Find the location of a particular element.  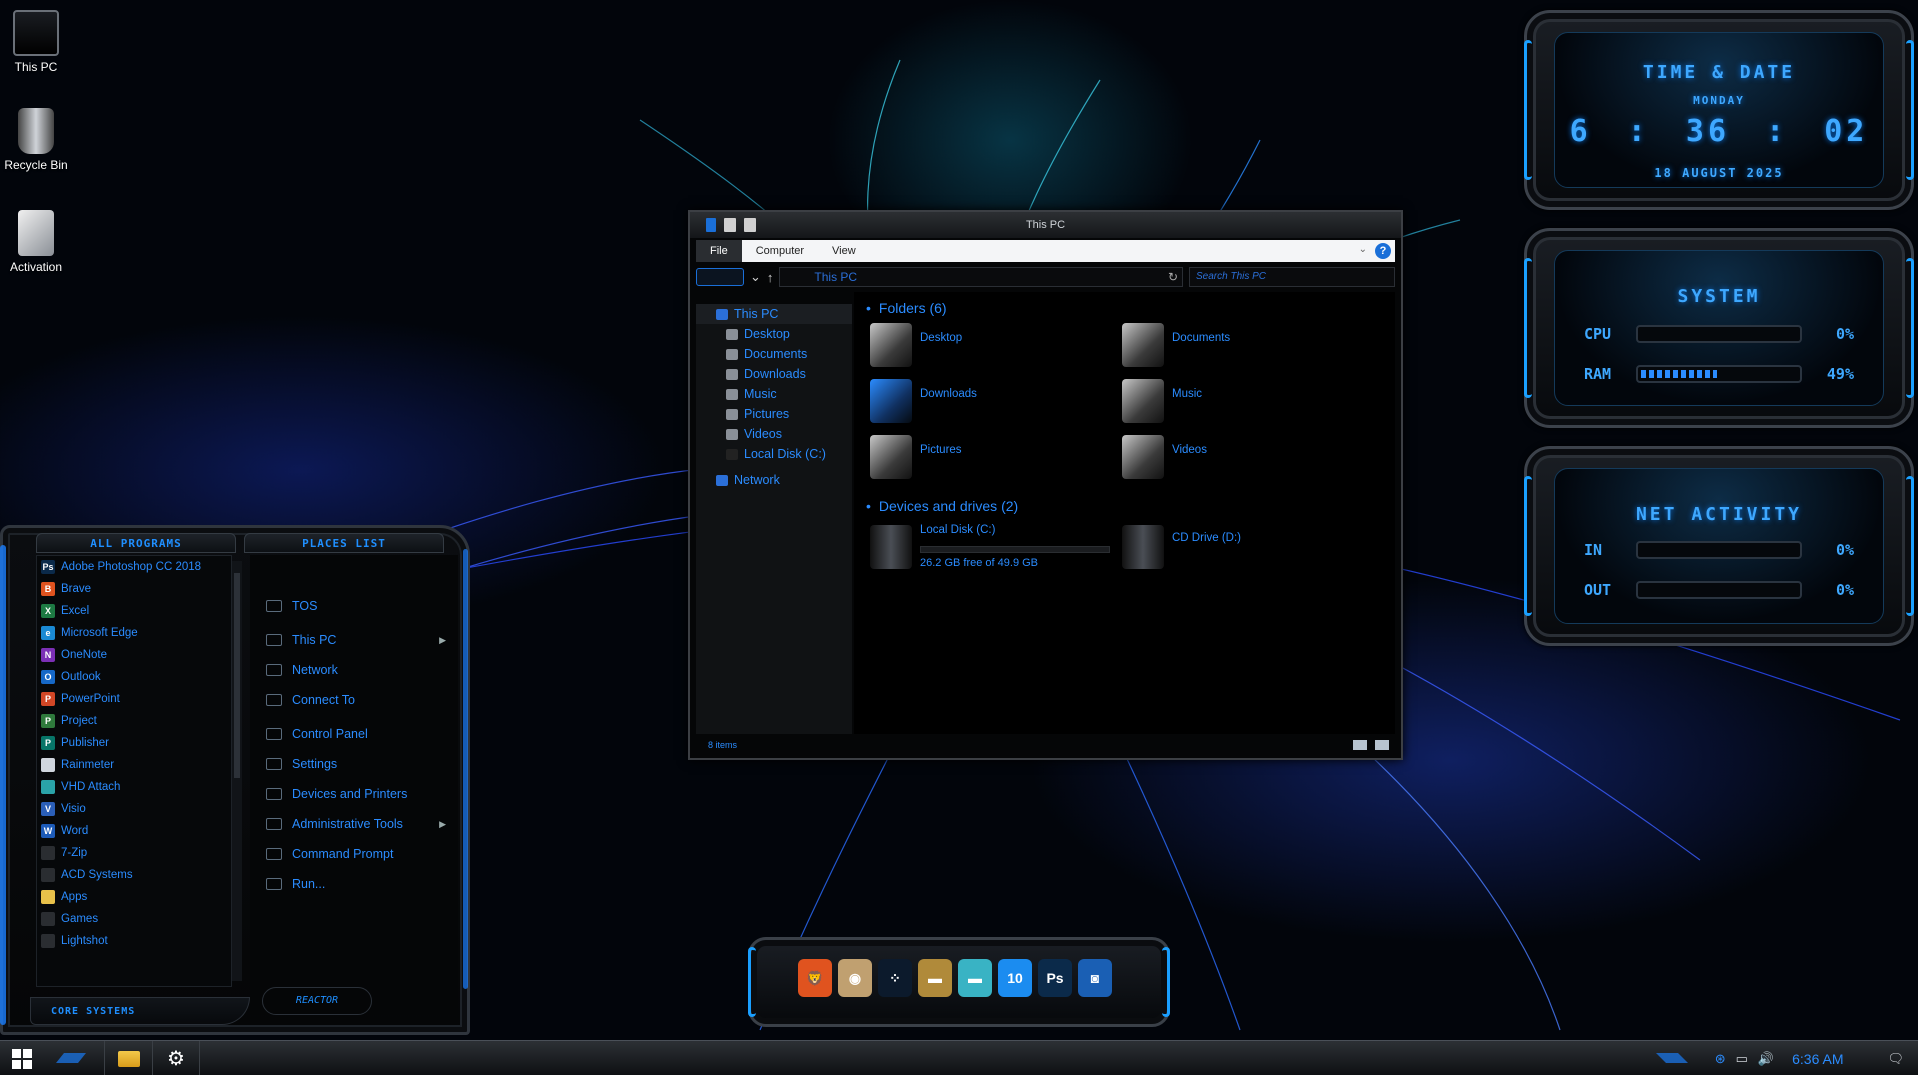

program-item: Ps Adobe Photoshop CC 2018 is located at coordinates (134, 567).